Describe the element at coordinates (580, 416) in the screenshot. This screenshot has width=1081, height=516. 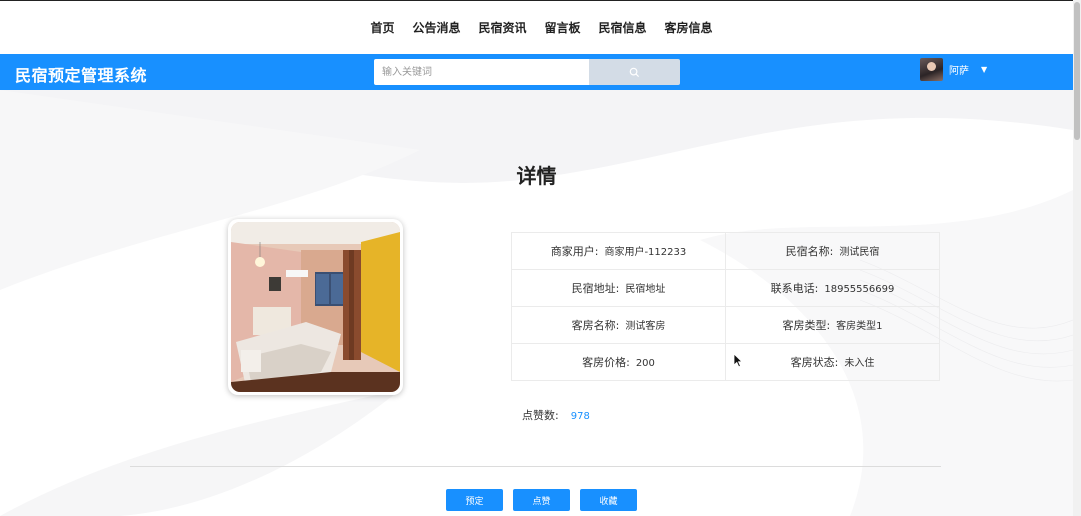
I see `likes-value: 978` at that location.